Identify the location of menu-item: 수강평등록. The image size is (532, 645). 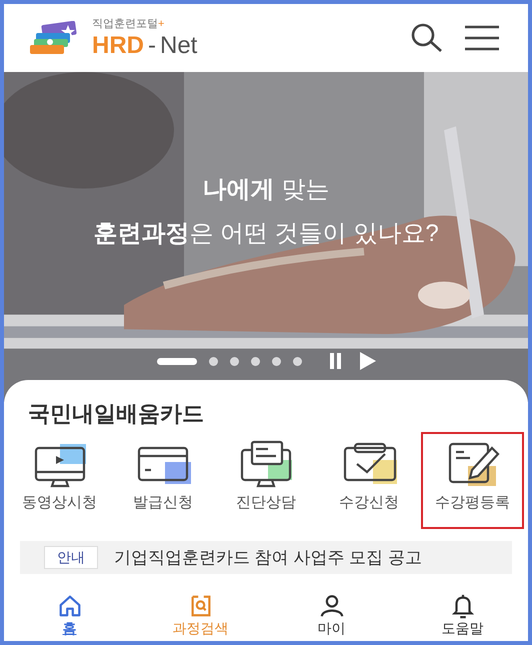
(472, 480).